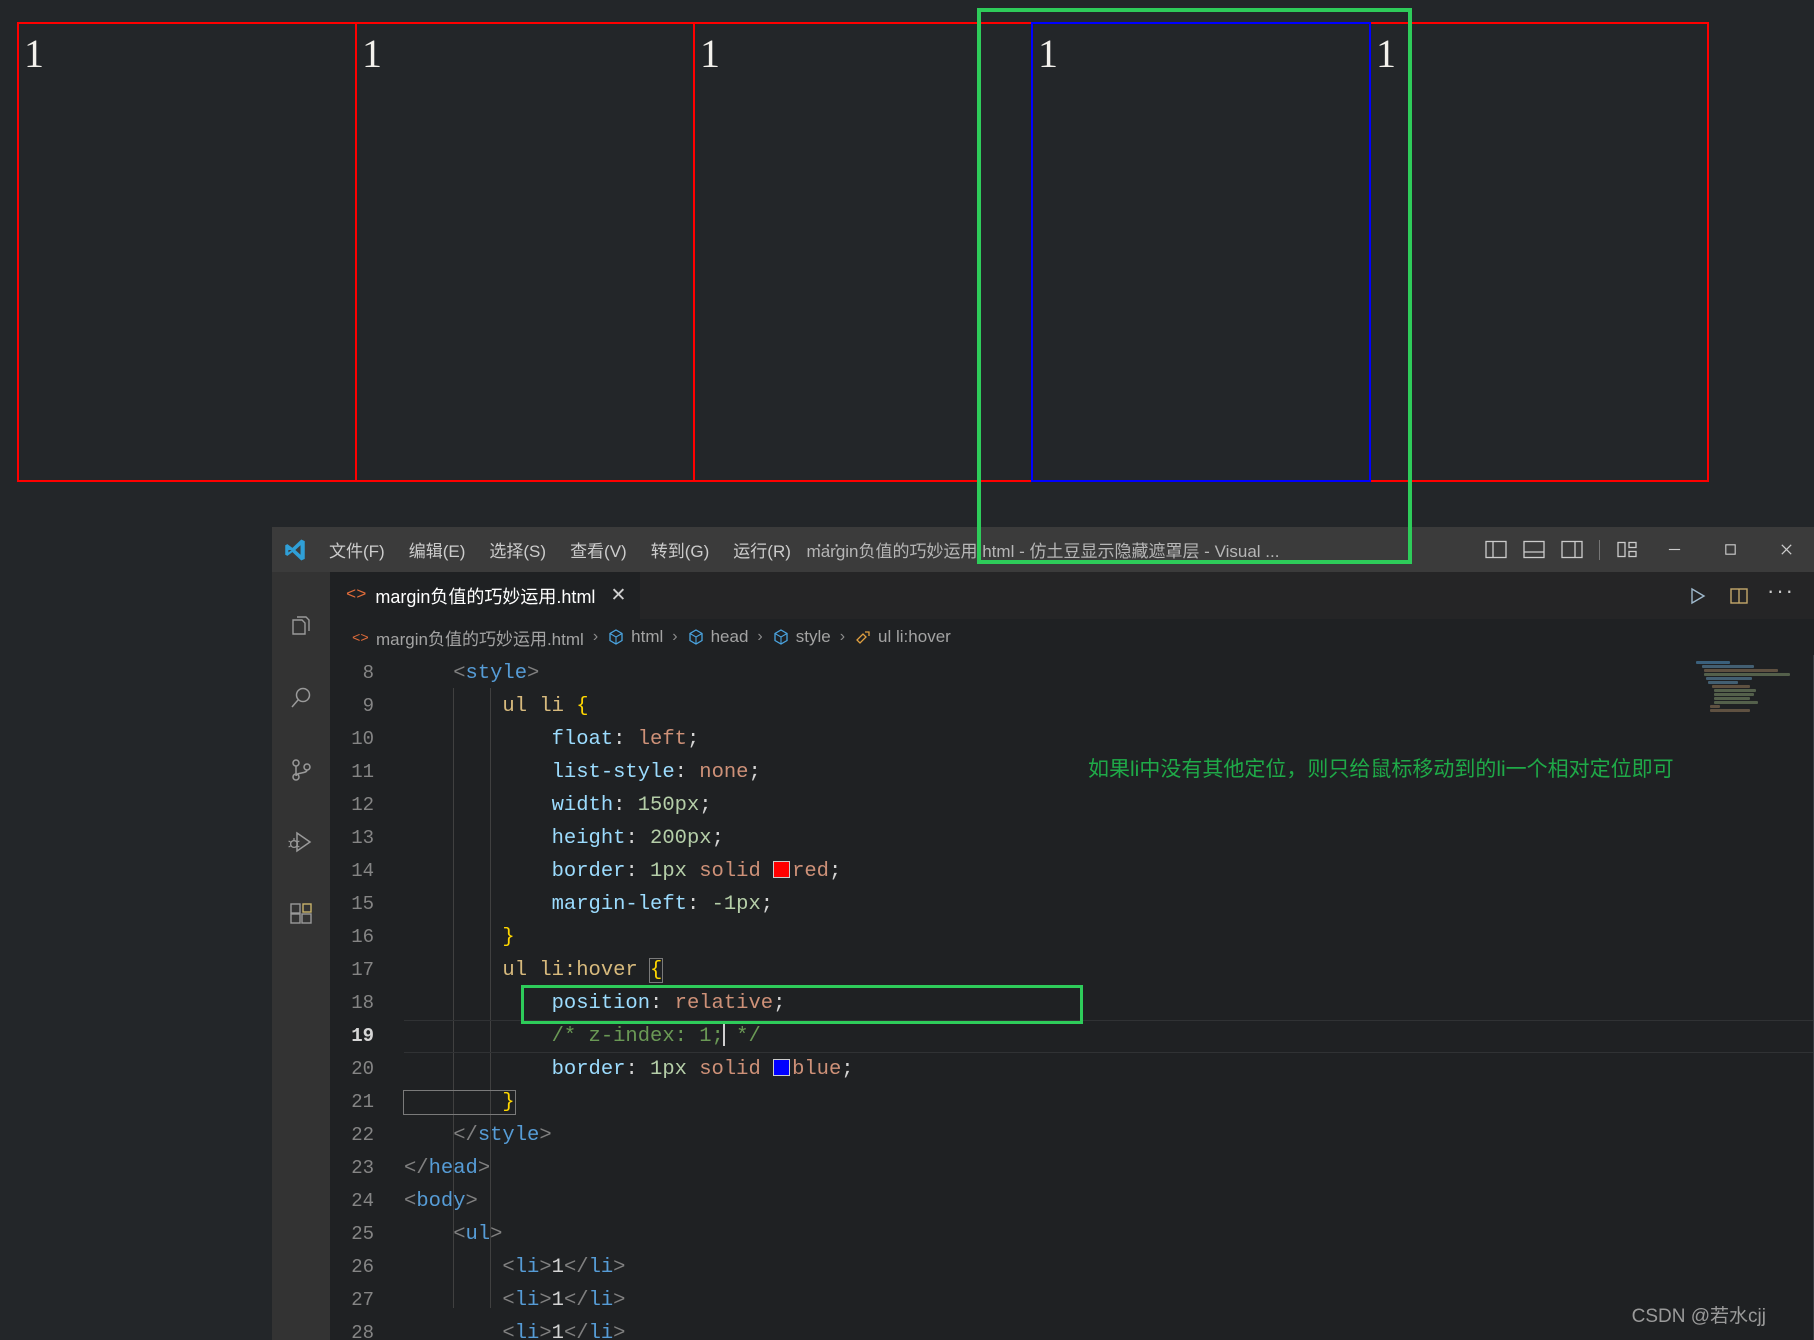  I want to click on li-item-3: 1, so click(863, 252).